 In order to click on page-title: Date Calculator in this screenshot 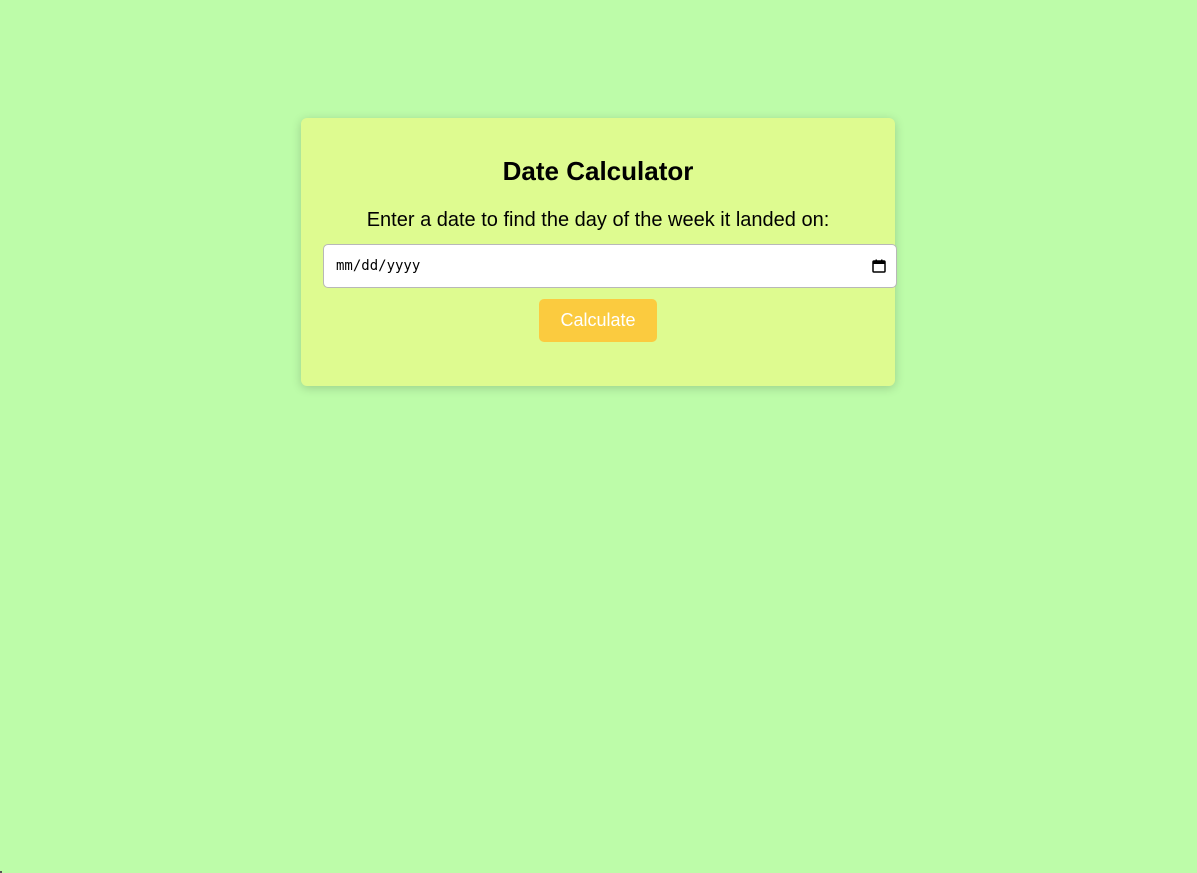, I will do `click(598, 171)`.